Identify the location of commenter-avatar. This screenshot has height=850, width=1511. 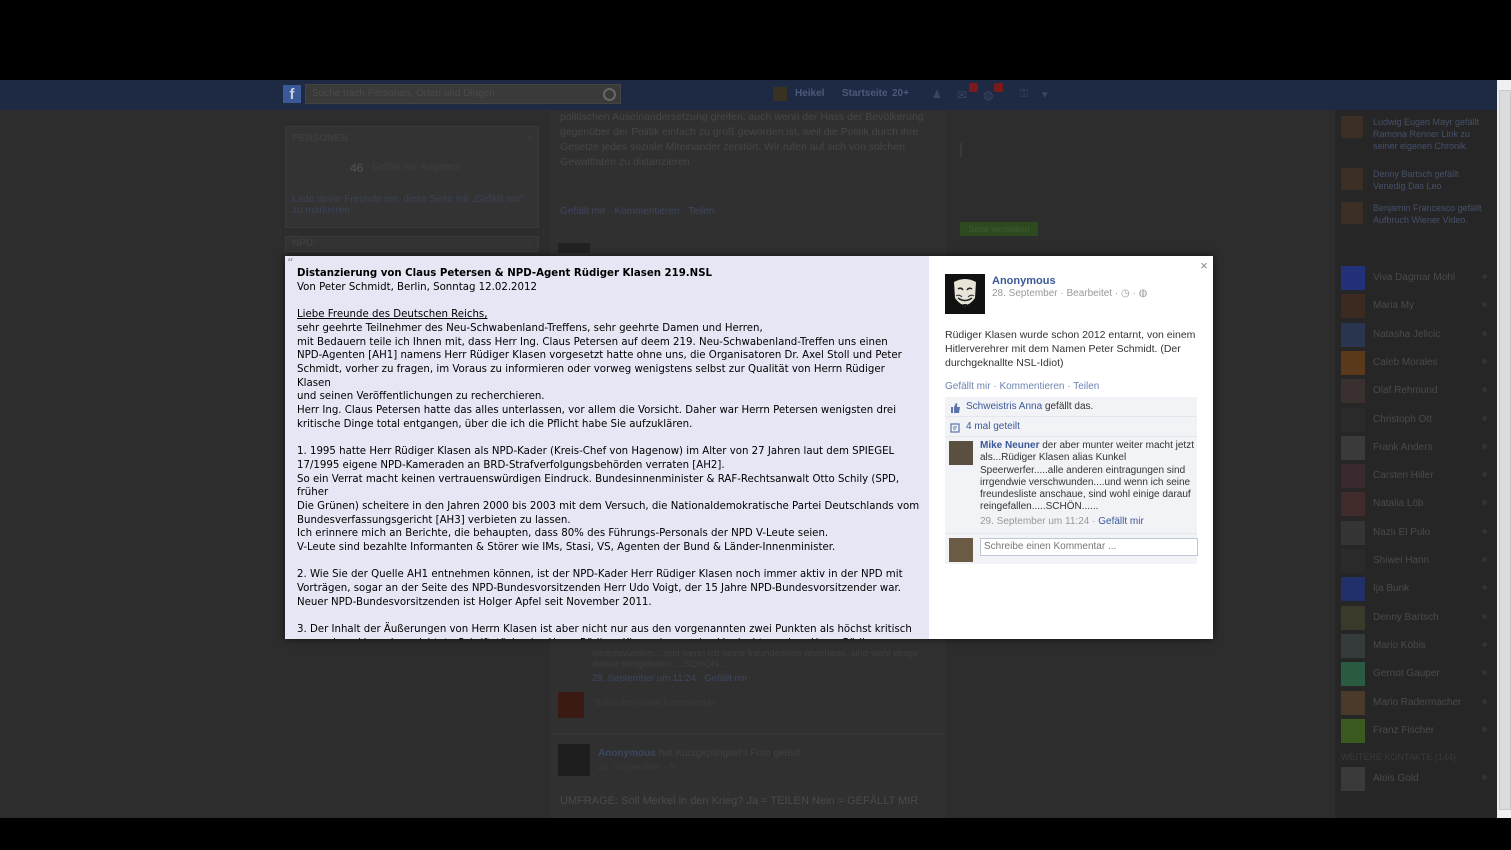
(961, 453).